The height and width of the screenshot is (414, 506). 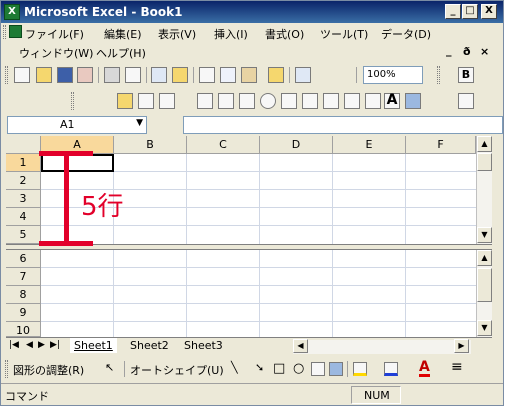 I want to click on minimize-button: _, so click(x=453, y=11).